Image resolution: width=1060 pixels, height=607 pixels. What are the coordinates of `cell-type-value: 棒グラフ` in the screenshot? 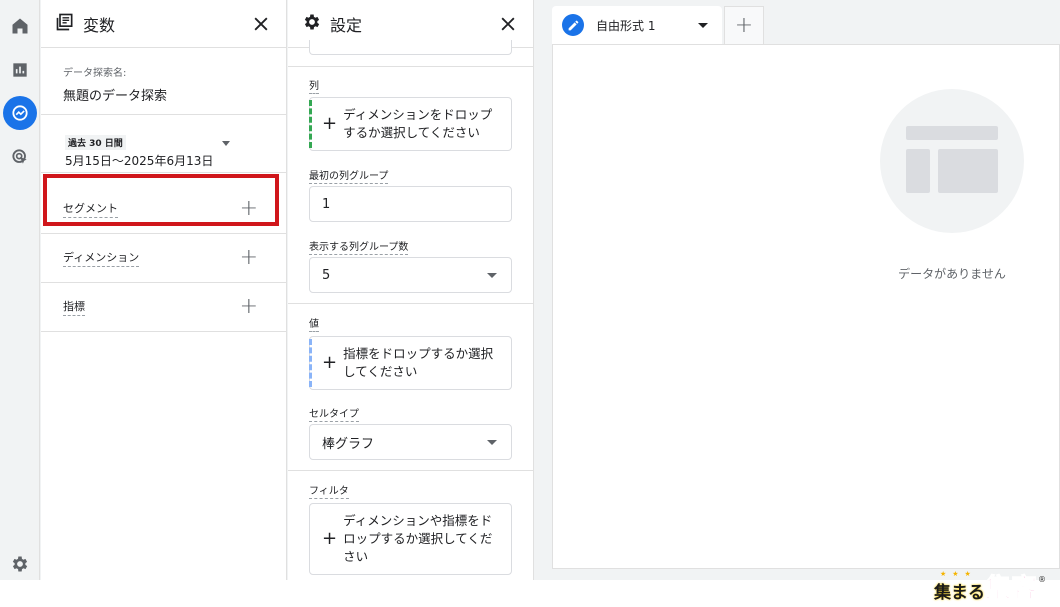 It's located at (348, 444).